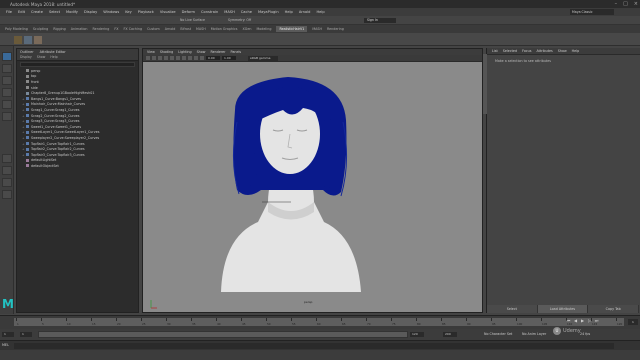 This screenshot has width=640, height=360. I want to click on attr-tab-help: Help, so click(576, 51).